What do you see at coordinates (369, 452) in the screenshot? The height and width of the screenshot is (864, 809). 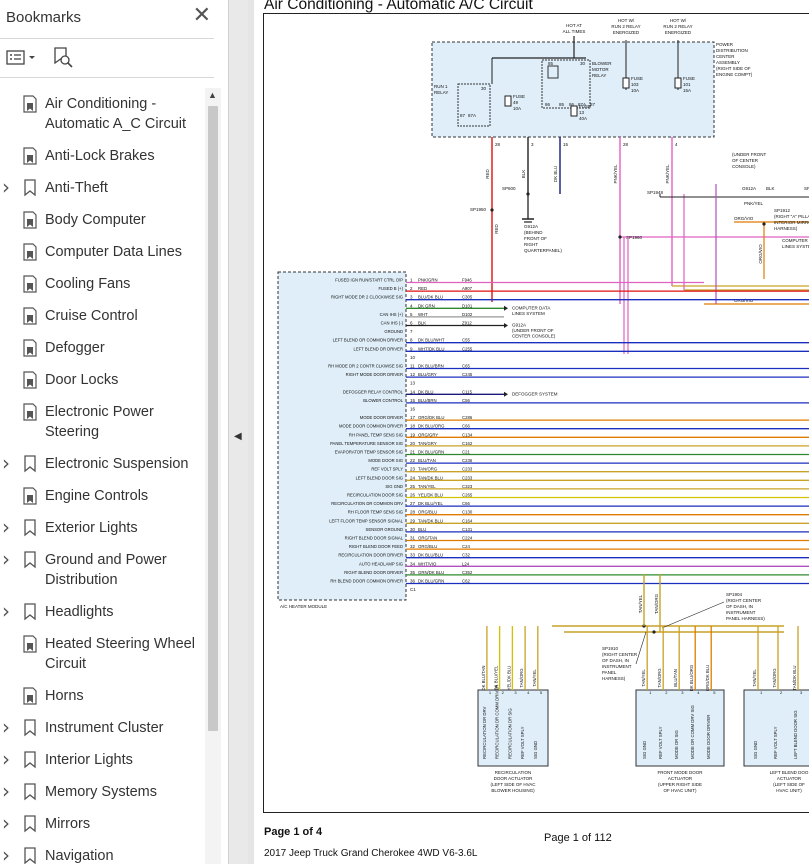 I see `module-signal: EVAPORATOR TEMP SENSOR SIG` at bounding box center [369, 452].